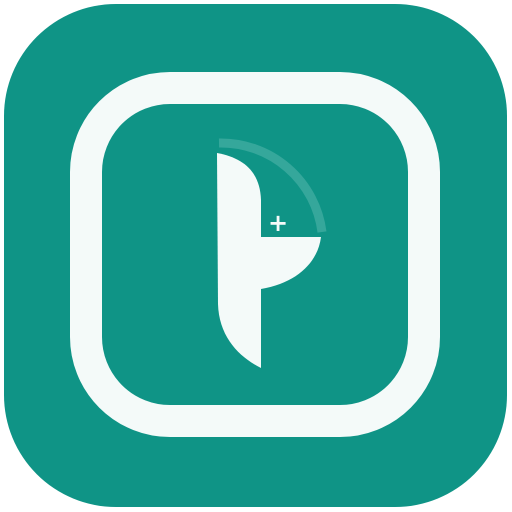  What do you see at coordinates (278, 223) in the screenshot?
I see `logo-plus-icon: +` at bounding box center [278, 223].